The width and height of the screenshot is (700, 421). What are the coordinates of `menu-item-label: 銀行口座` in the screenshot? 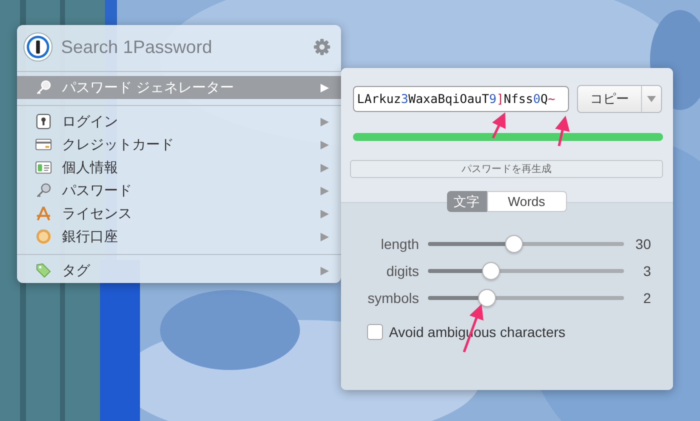 It's located at (90, 237).